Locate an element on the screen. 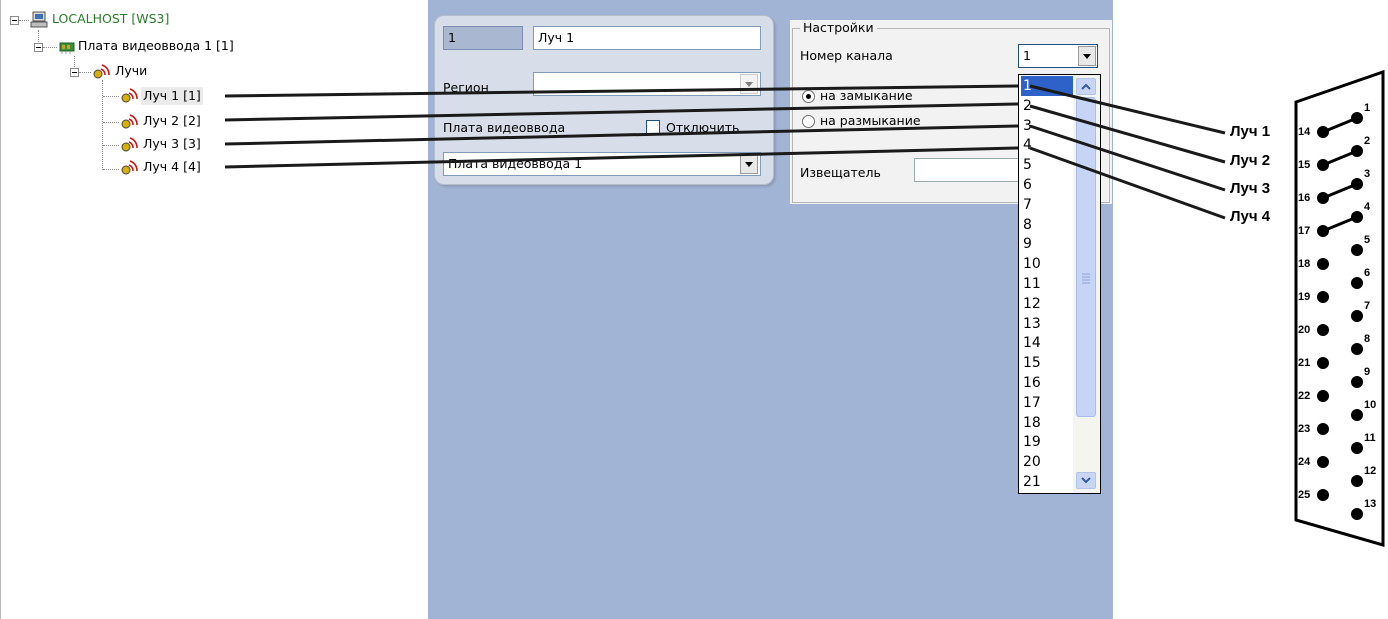 This screenshot has width=1388, height=619. beam-label: Луч 4 is located at coordinates (1250, 216).